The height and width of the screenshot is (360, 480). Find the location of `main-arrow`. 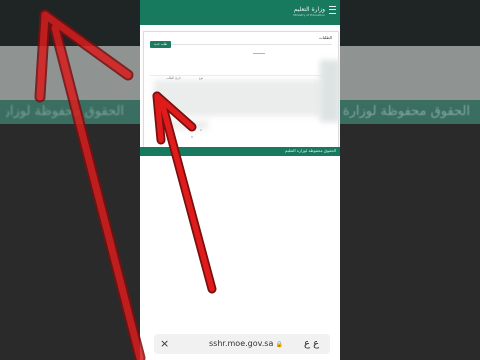

main-arrow is located at coordinates (184, 192).